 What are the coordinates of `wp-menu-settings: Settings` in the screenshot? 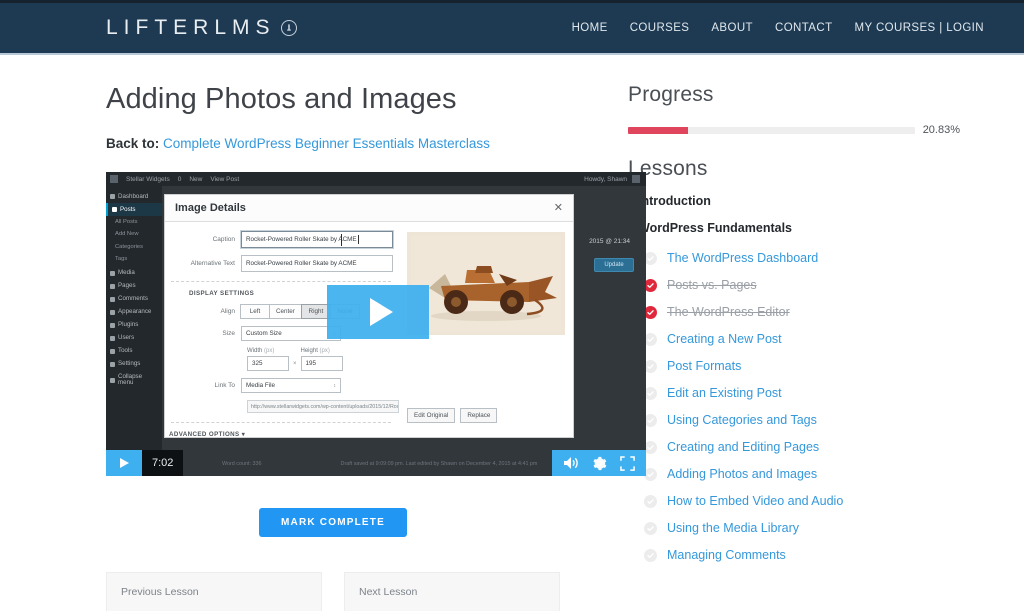 It's located at (134, 364).